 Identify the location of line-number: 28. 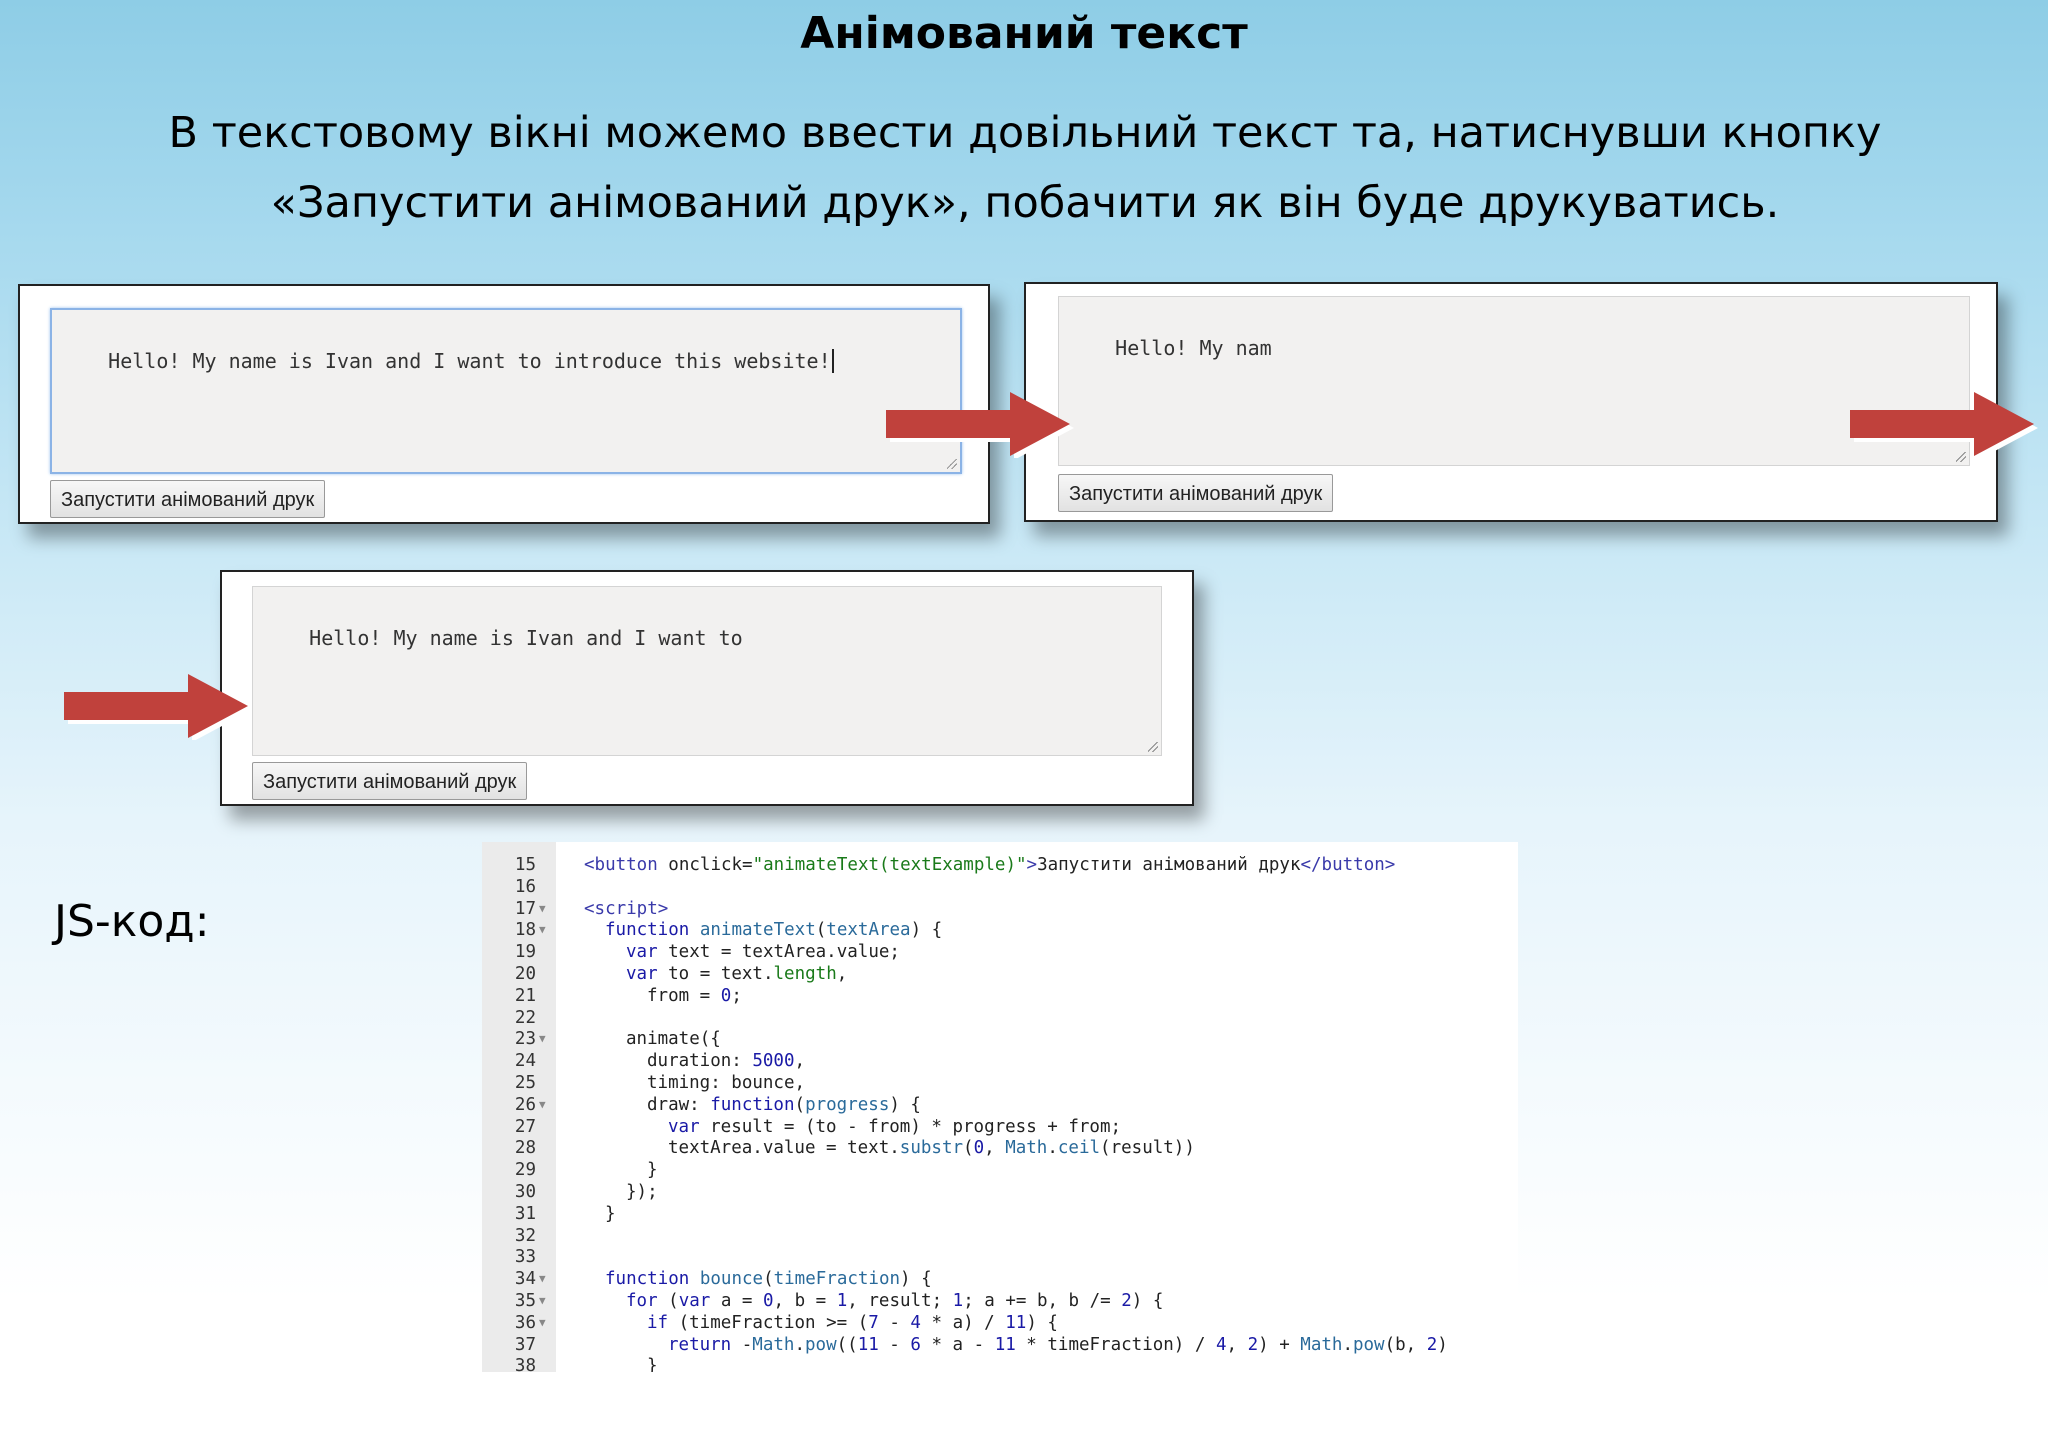
(525, 1148).